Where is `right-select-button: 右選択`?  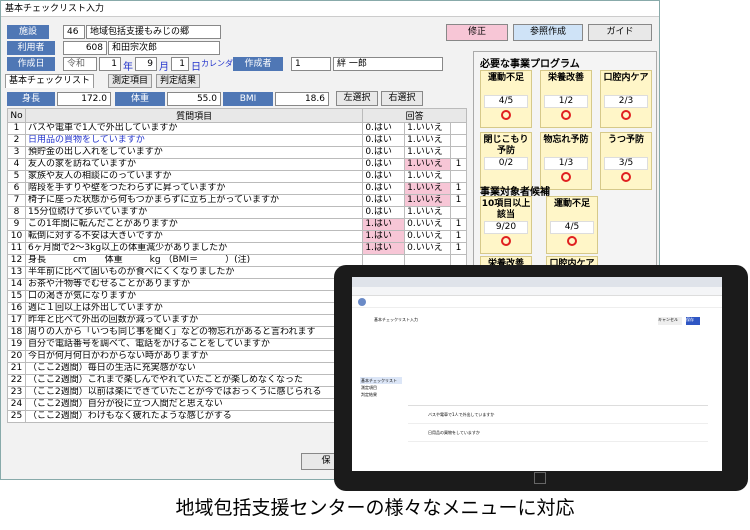
right-select-button: 右選択 is located at coordinates (402, 98).